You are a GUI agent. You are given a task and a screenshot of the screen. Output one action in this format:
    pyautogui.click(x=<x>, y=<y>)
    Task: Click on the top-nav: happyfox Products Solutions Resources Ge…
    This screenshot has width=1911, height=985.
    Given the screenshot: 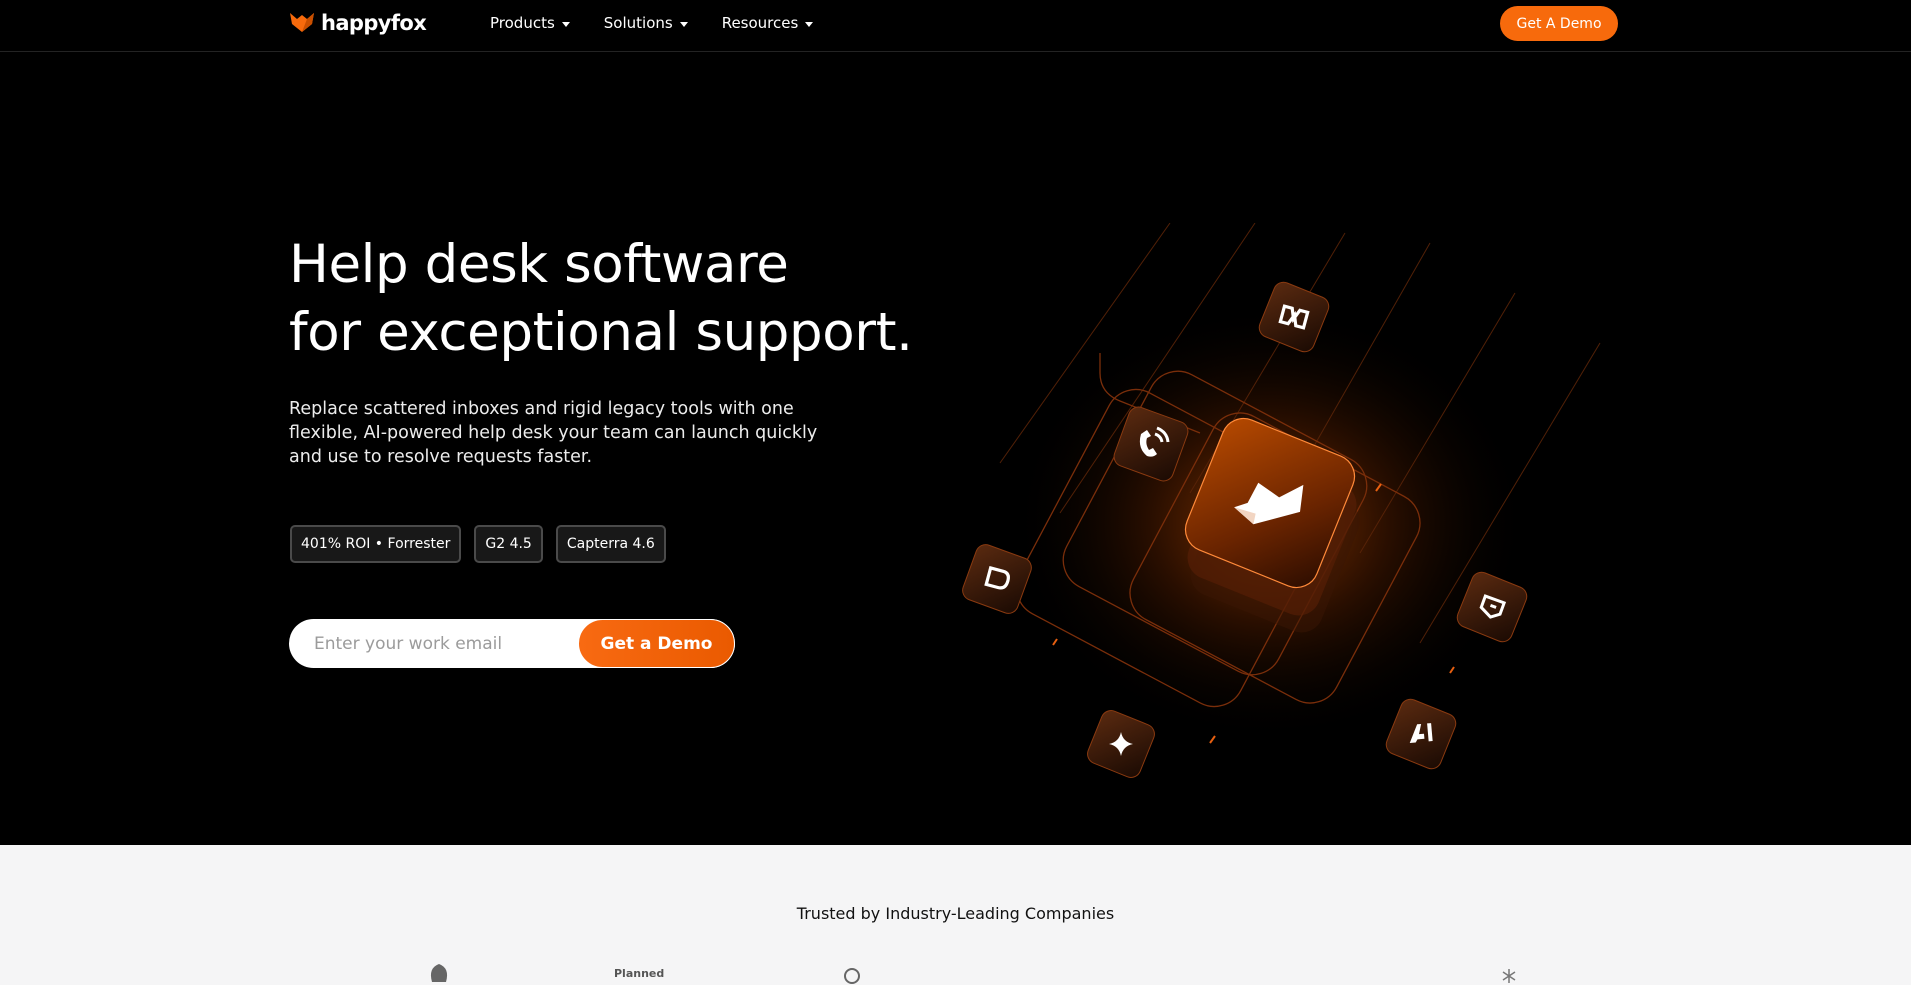 What is the action you would take?
    pyautogui.click(x=955, y=26)
    